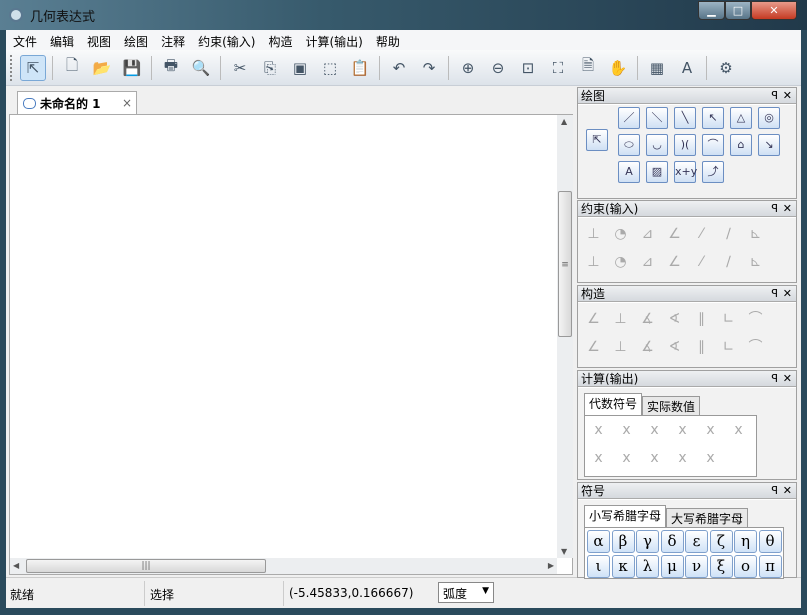 The width and height of the screenshot is (807, 615). Describe the element at coordinates (171, 68) in the screenshot. I see `print-icon: 🖶` at that location.